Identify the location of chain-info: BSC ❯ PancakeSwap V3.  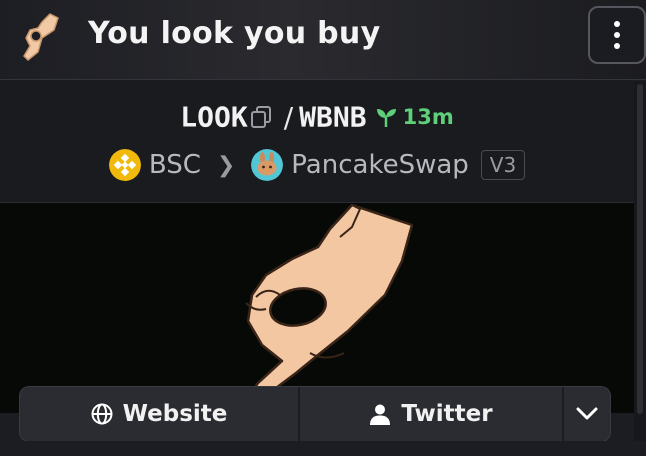
(317, 165).